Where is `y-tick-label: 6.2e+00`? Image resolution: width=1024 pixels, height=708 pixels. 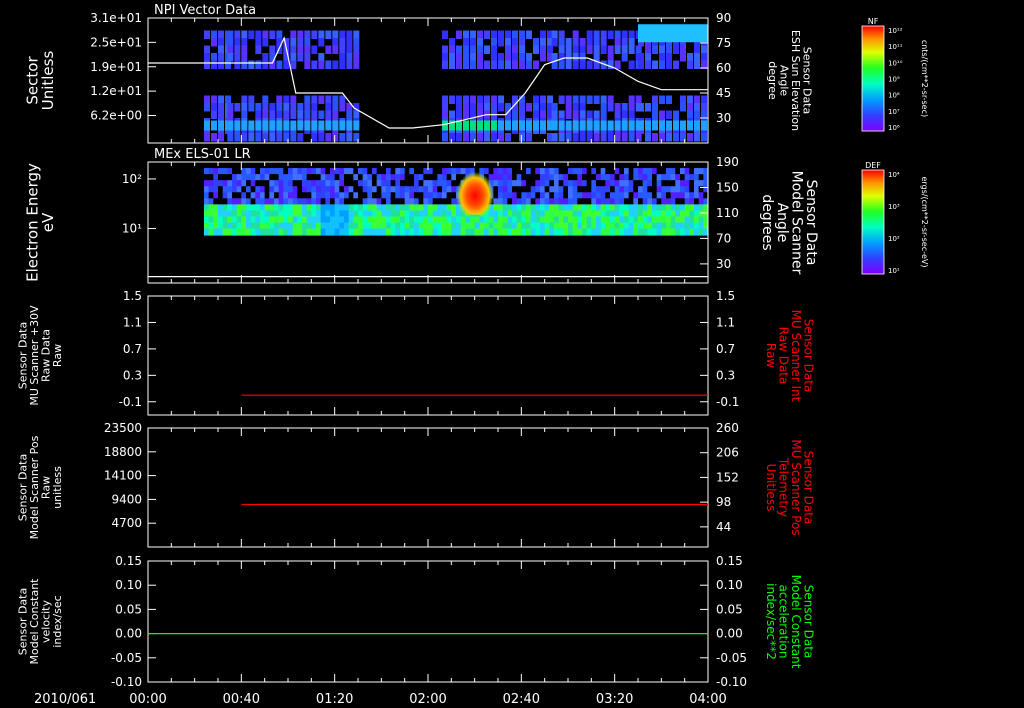
y-tick-label: 6.2e+00 is located at coordinates (116, 116).